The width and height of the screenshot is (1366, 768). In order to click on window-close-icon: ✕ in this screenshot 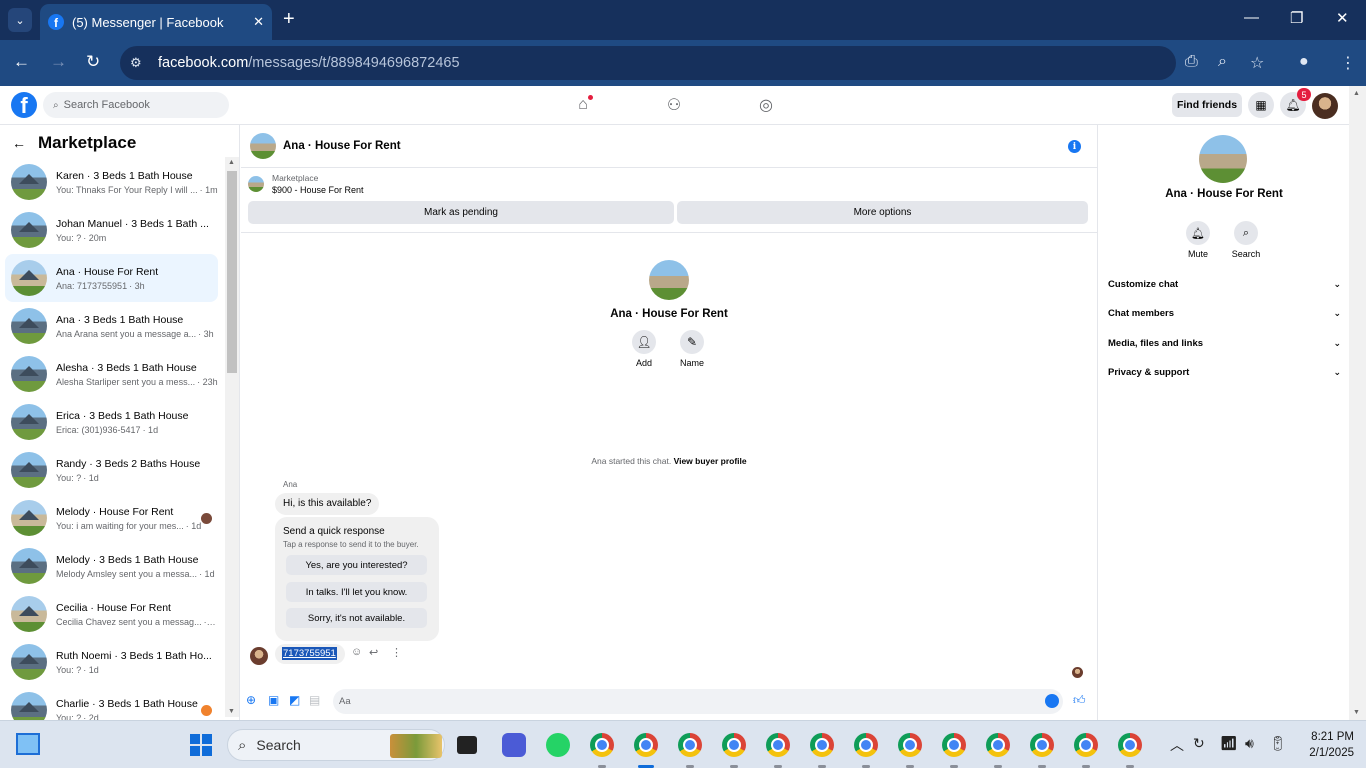, I will do `click(1342, 18)`.